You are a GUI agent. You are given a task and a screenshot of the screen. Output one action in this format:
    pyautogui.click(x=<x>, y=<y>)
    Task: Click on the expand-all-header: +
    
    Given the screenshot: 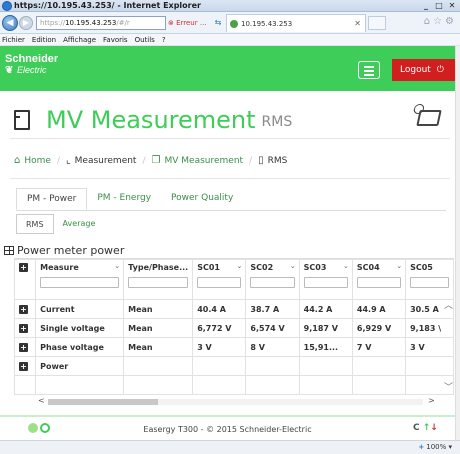 What is the action you would take?
    pyautogui.click(x=25, y=279)
    